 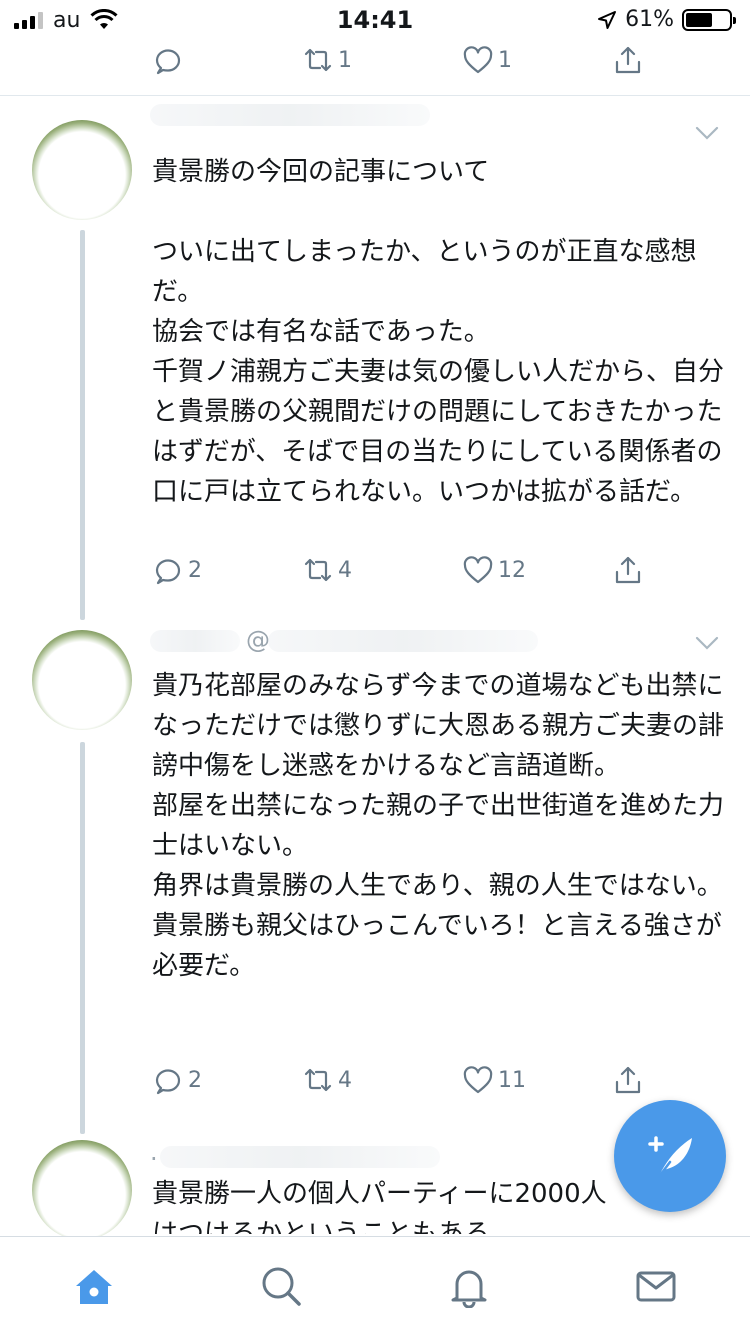 I want to click on tab-bar, so click(x=375, y=1285).